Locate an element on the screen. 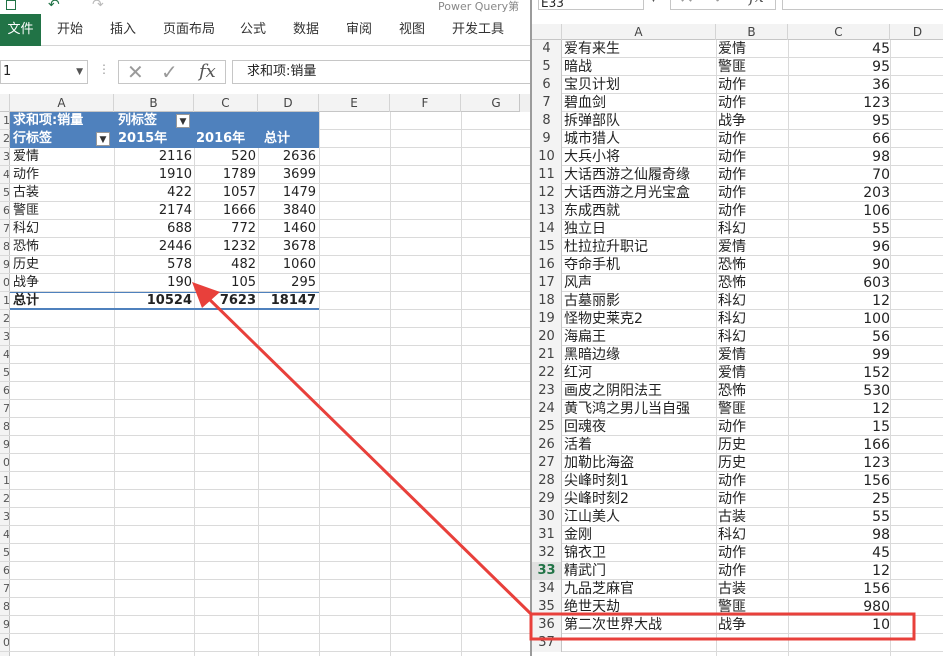 The image size is (943, 656). table-row: 24 黄飞鸿之男儿当自强 警匪 12 is located at coordinates (737, 409).